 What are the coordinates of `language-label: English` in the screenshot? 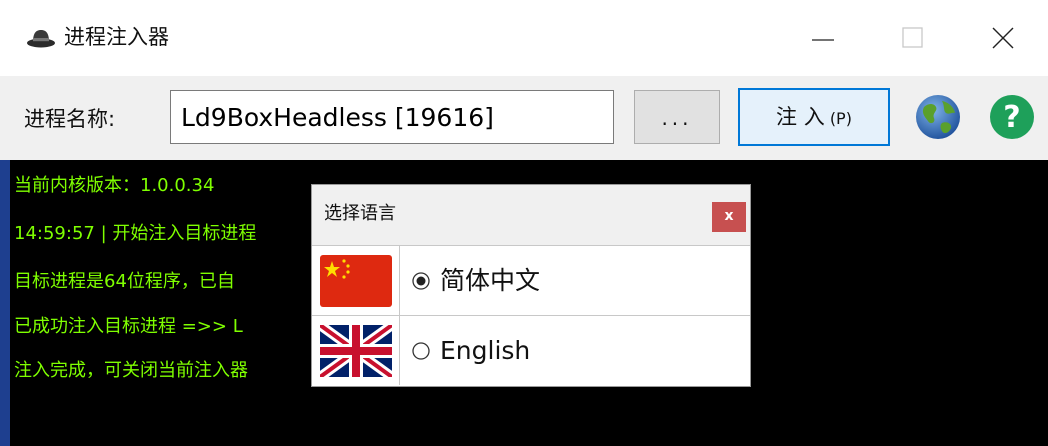 It's located at (485, 350).